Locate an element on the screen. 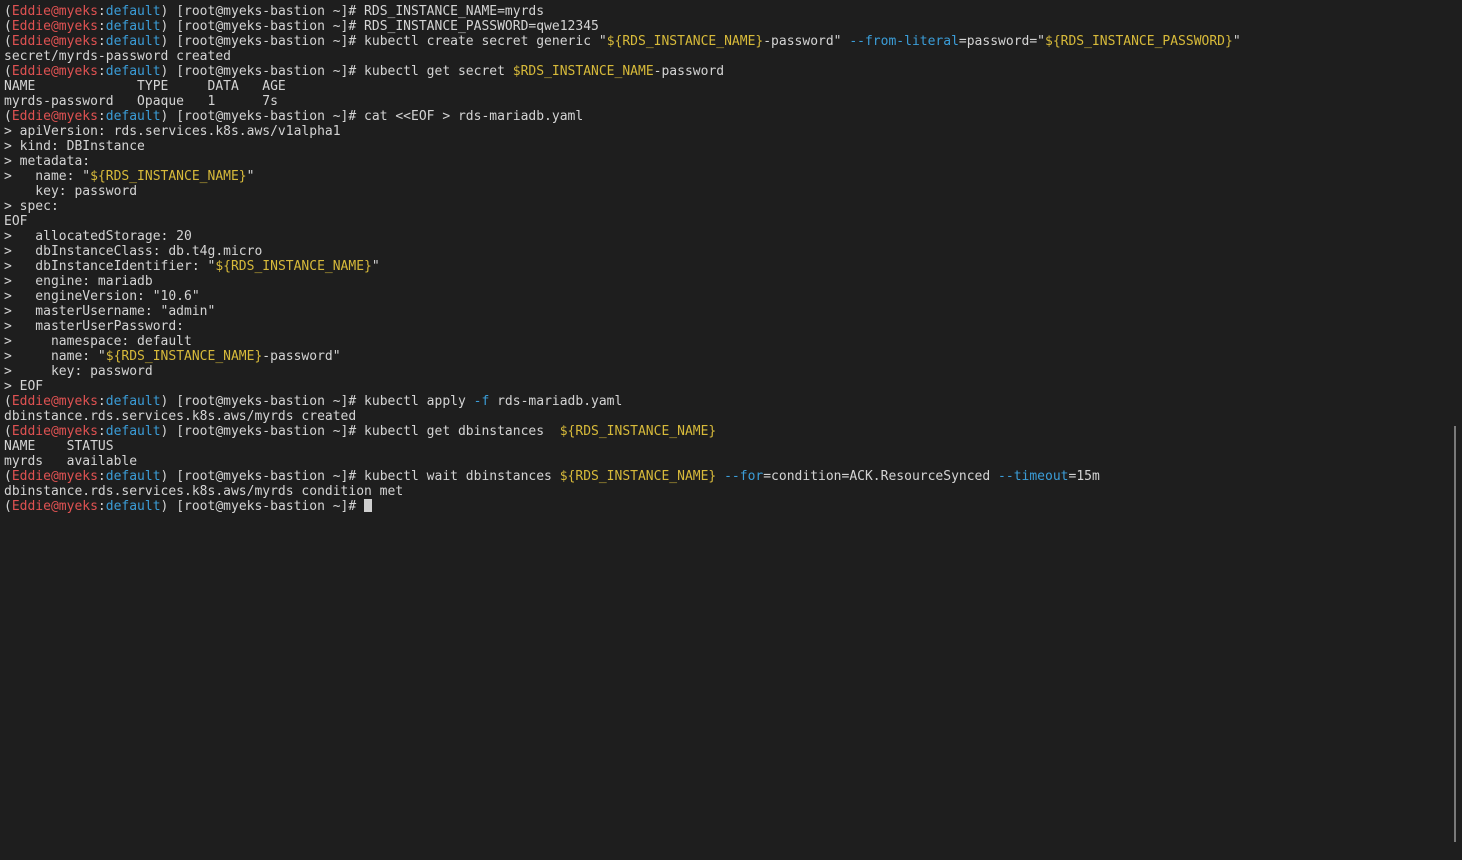 The height and width of the screenshot is (860, 1462). output-text: > dbInstanceClass: db.t4g.micro is located at coordinates (133, 251).